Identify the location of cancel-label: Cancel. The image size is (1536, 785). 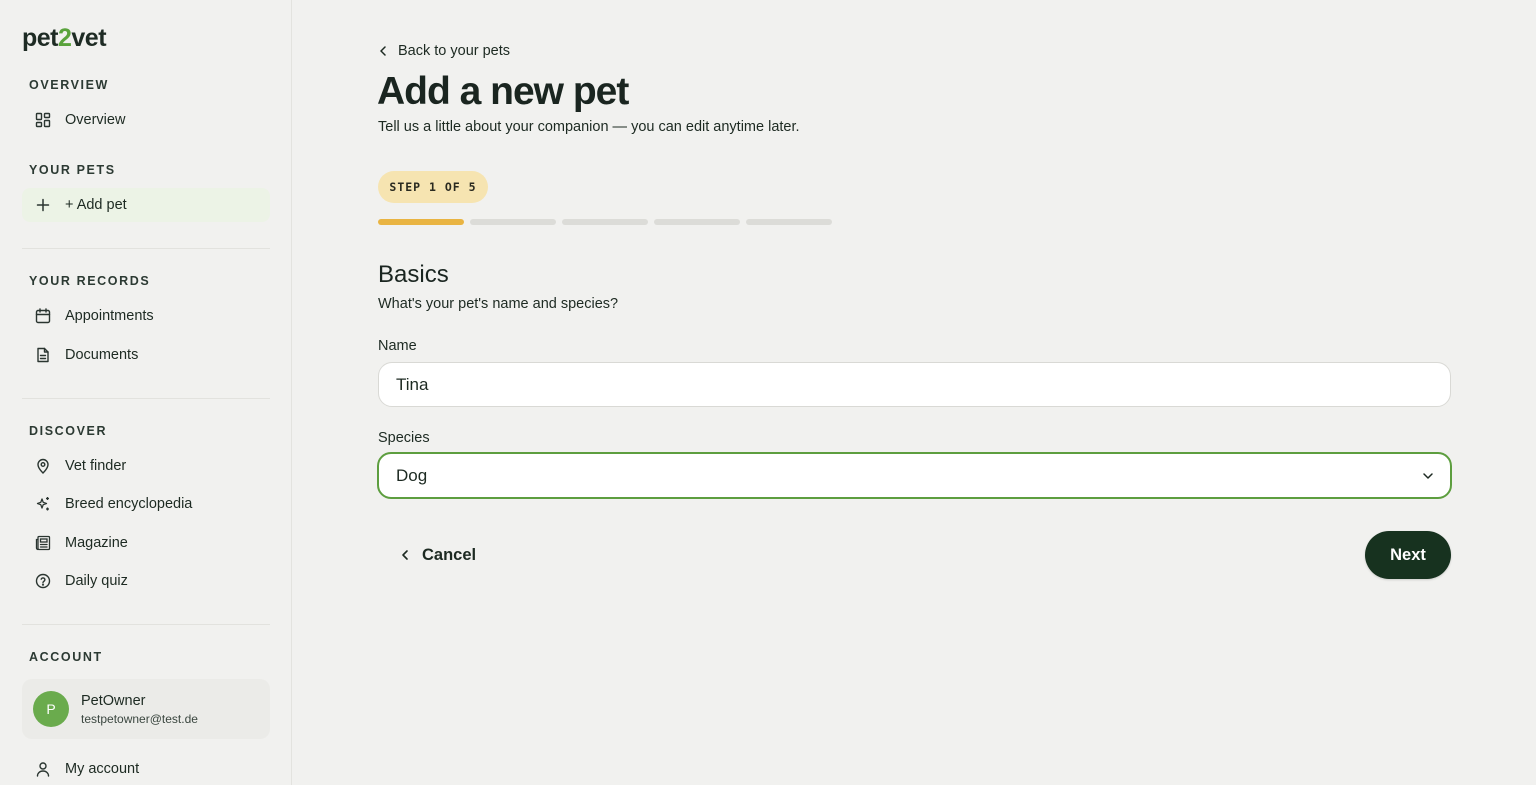
(449, 554).